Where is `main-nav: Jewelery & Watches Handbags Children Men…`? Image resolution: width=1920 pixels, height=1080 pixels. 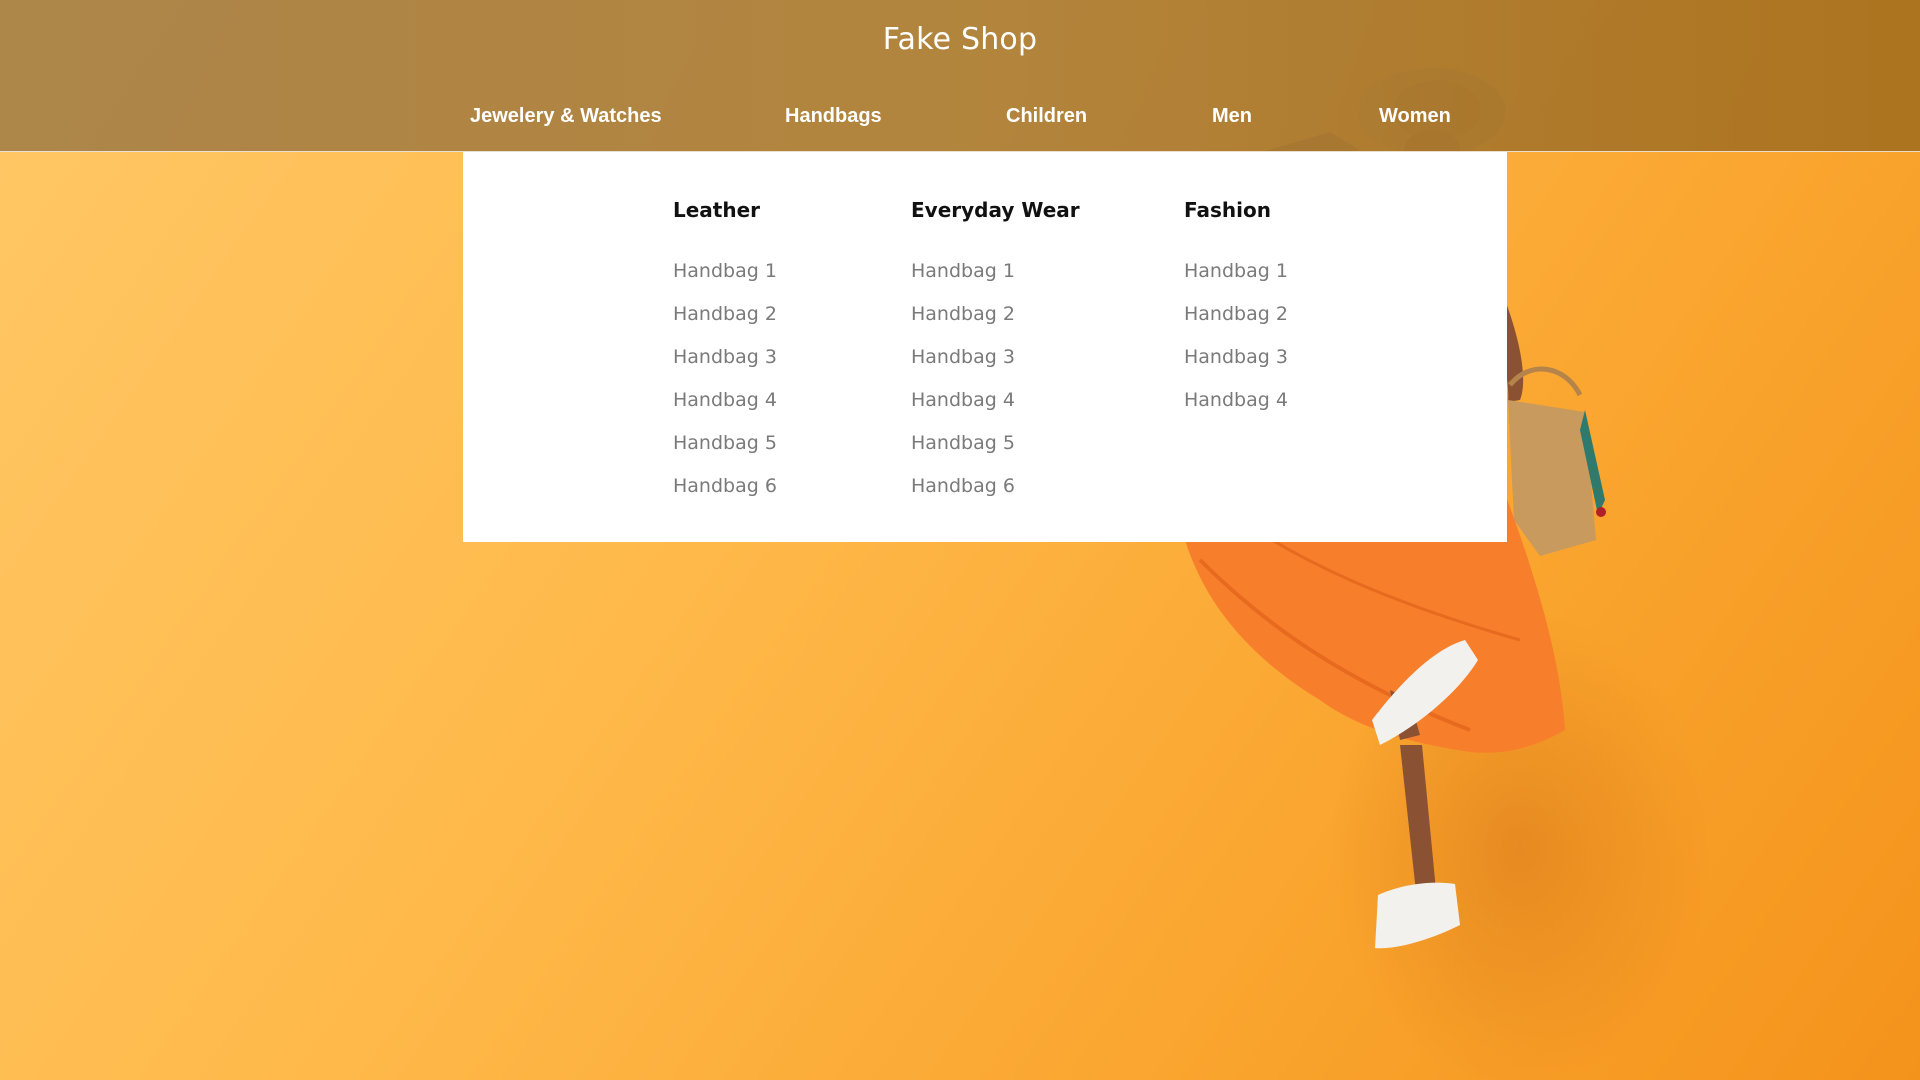
main-nav: Jewelery & Watches Handbags Children Men… is located at coordinates (960, 118).